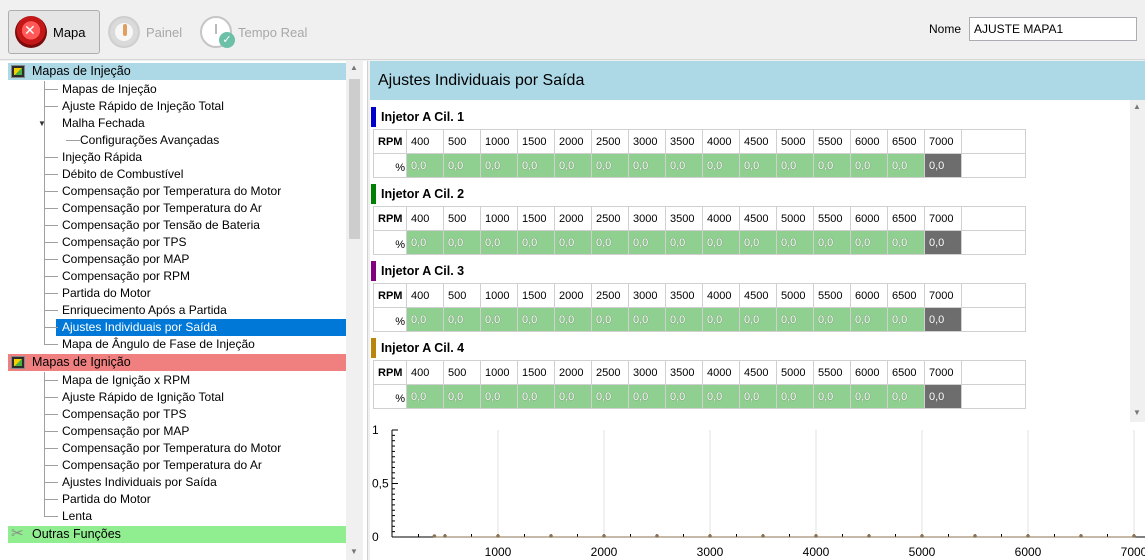 This screenshot has height=560, width=1145. Describe the element at coordinates (161, 225) in the screenshot. I see `tree-item: Compensação por Tensão de Bateria` at that location.